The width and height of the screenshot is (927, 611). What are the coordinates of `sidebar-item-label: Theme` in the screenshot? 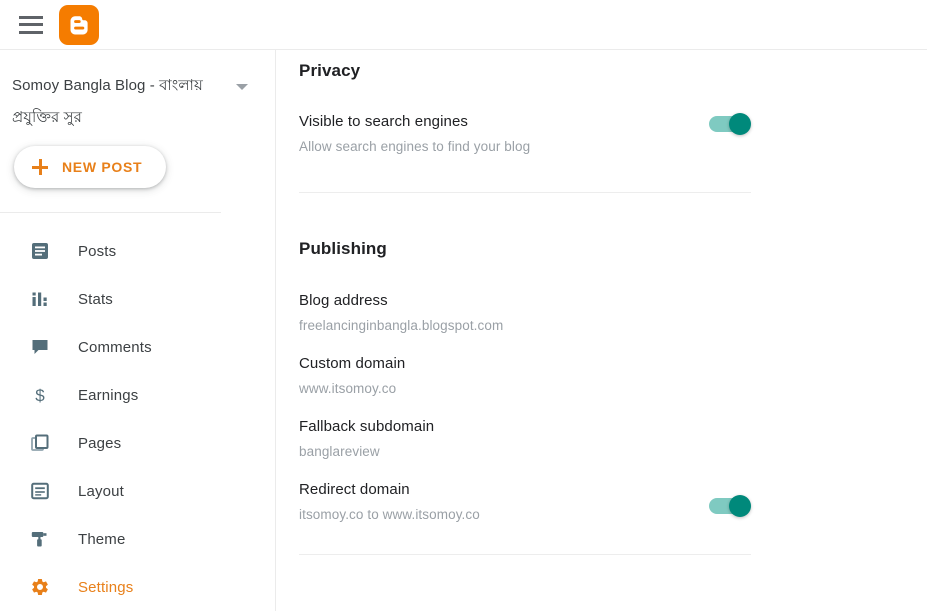 It's located at (102, 539).